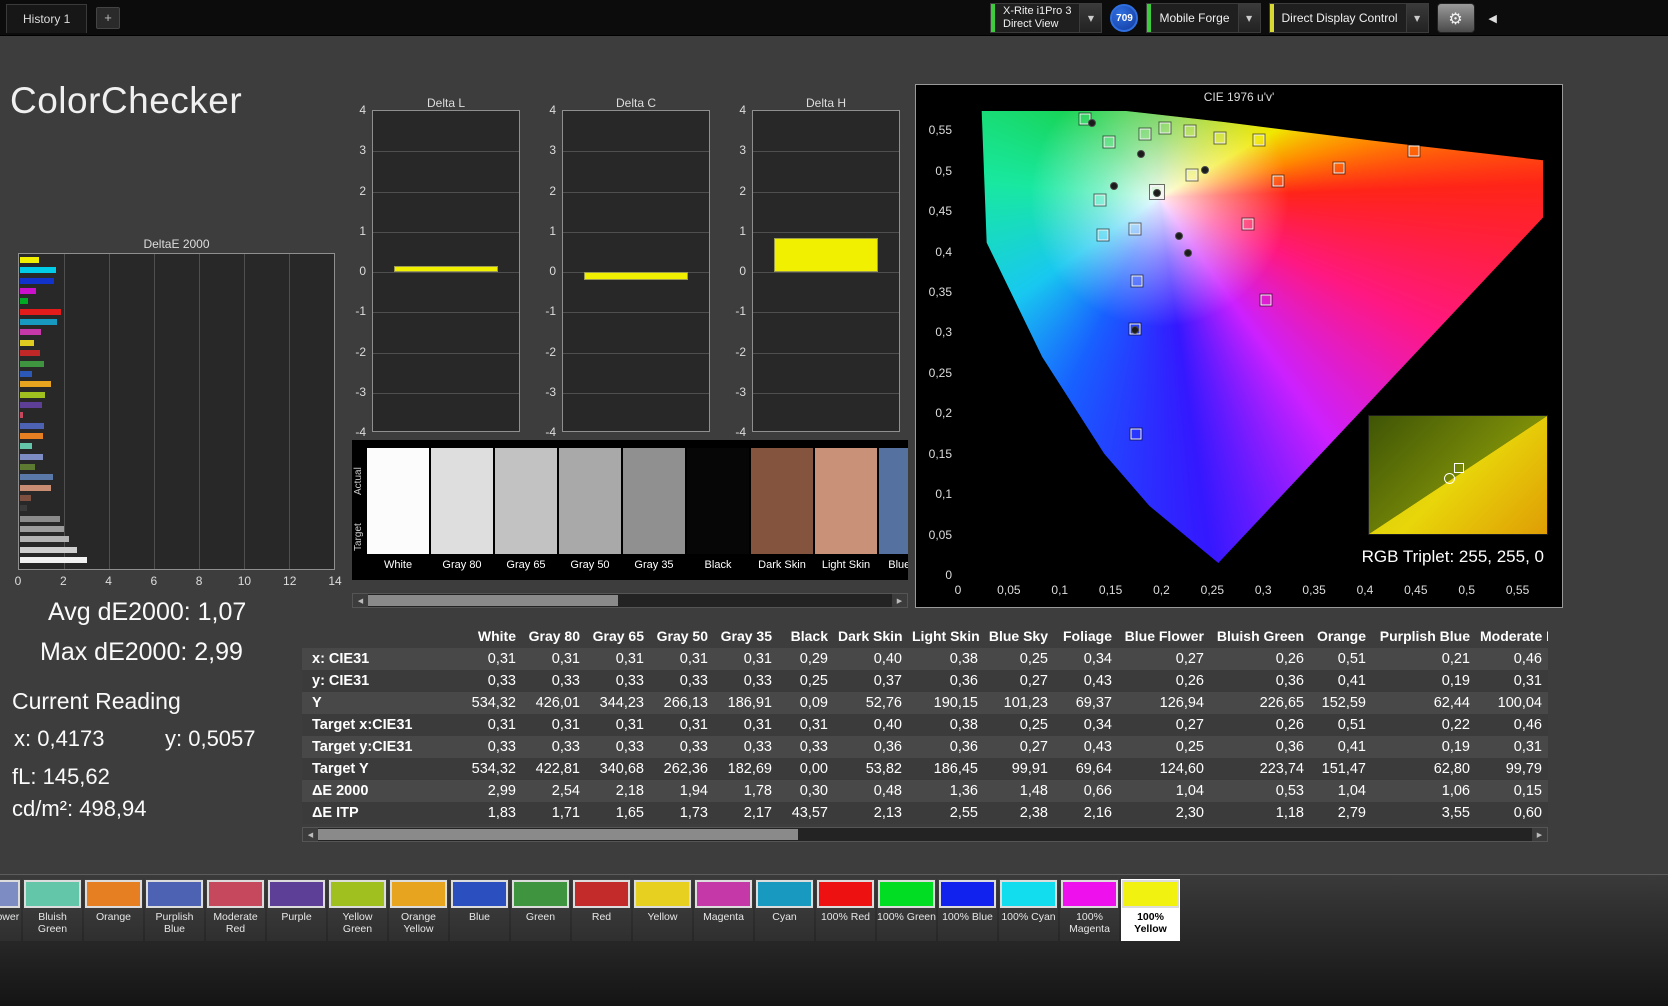 This screenshot has height=1006, width=1668. I want to click on cie-xtick: 0,1, so click(1060, 590).